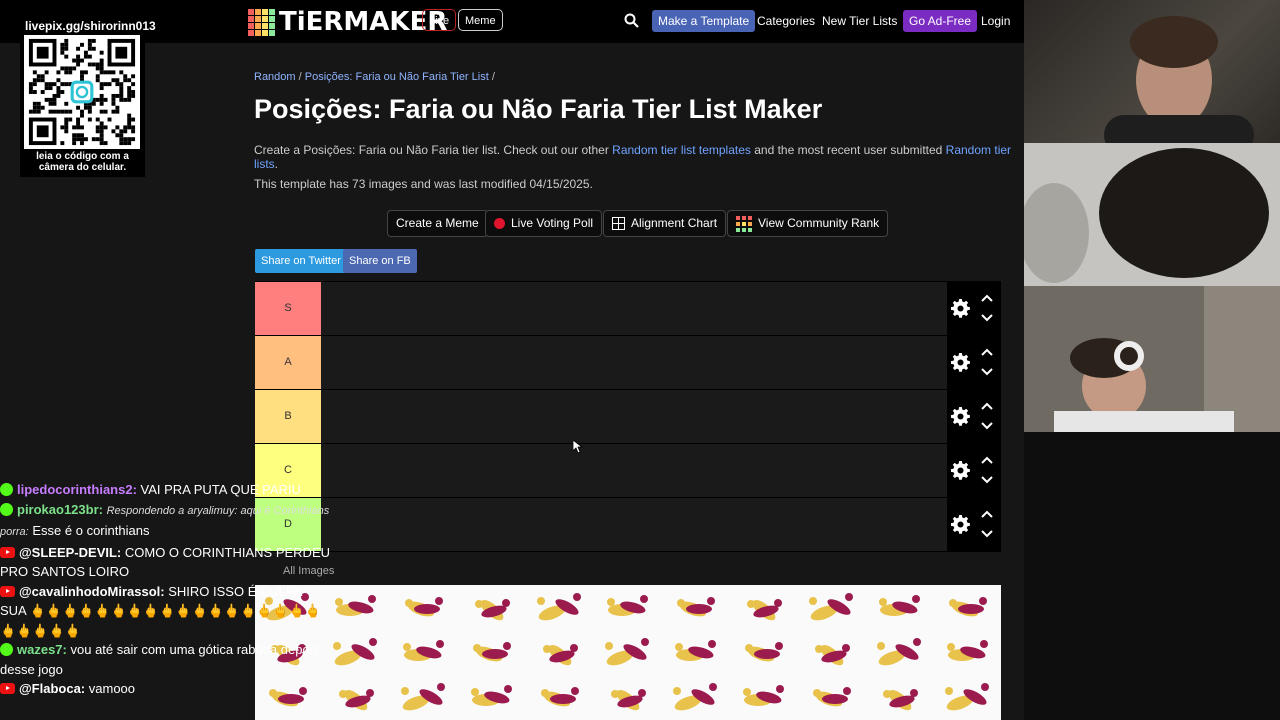 This screenshot has height=720, width=1280. Describe the element at coordinates (848, 150) in the screenshot. I see `description-text: and the most recent user submitted` at that location.